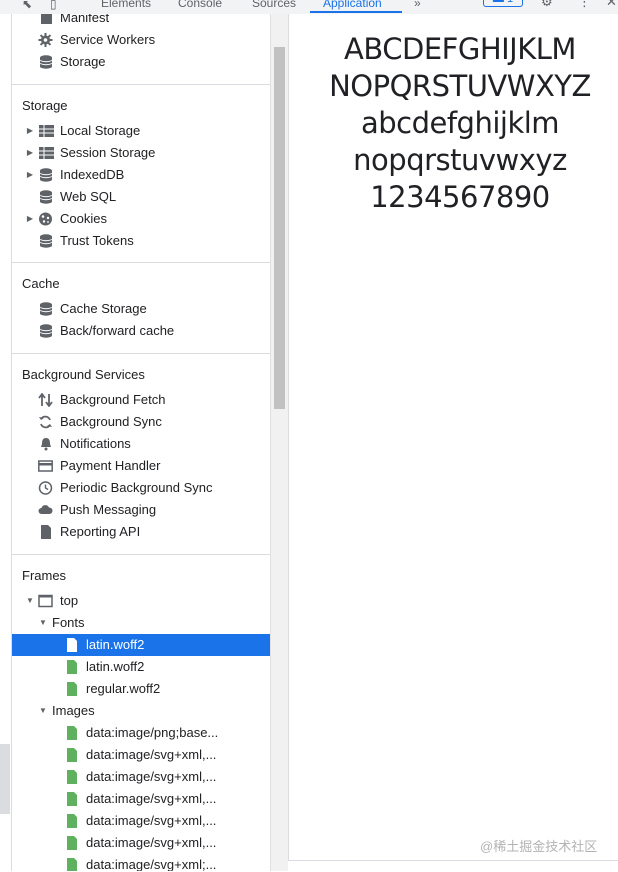 Image resolution: width=618 pixels, height=872 pixels. Describe the element at coordinates (141, 667) in the screenshot. I see `font-file-latin-woff2: latin.woff2` at that location.